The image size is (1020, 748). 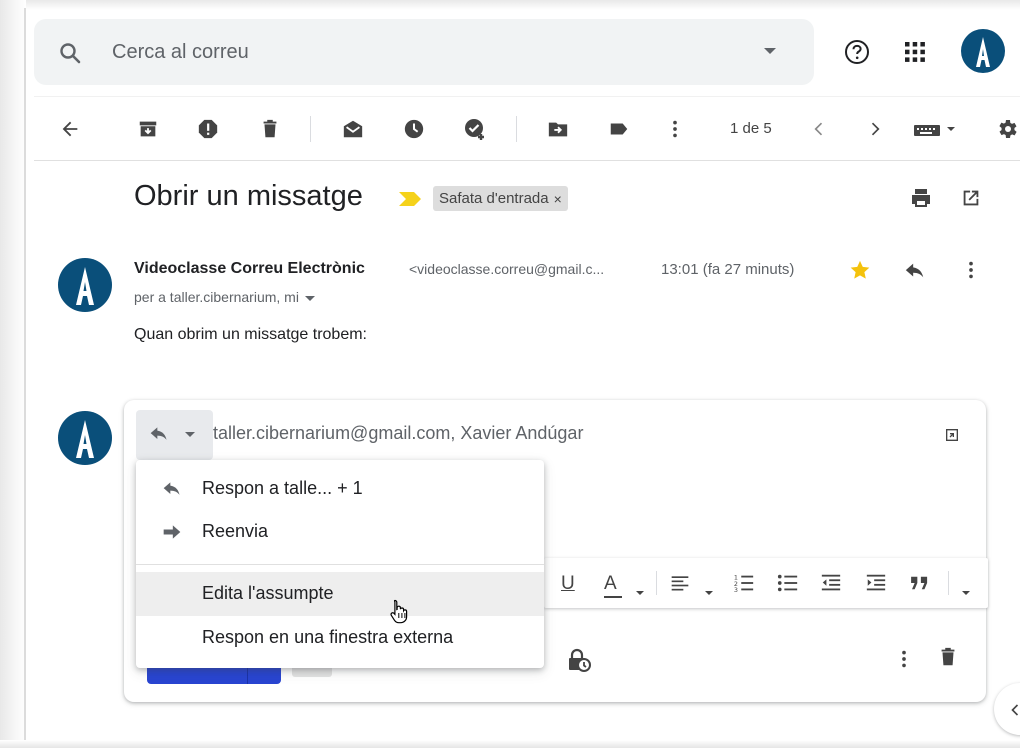 What do you see at coordinates (412, 52) in the screenshot?
I see `search-input` at bounding box center [412, 52].